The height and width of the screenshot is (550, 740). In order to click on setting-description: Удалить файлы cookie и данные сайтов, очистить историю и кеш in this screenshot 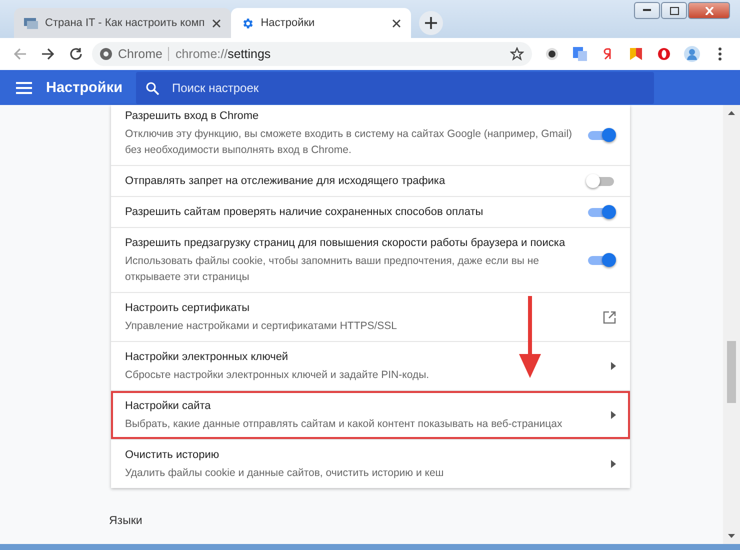, I will do `click(285, 473)`.